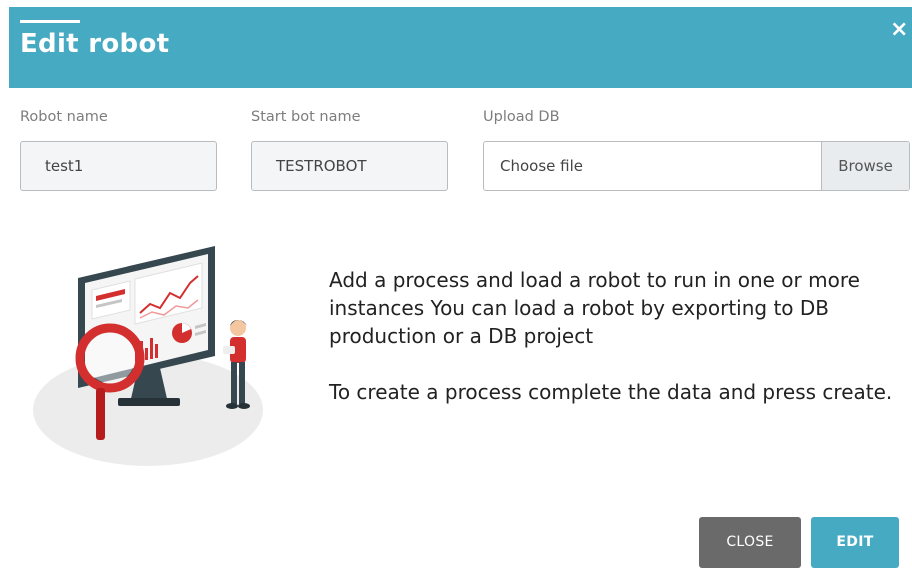 This screenshot has height=576, width=912. What do you see at coordinates (460, 47) in the screenshot?
I see `modal-header: Edit robot ×` at bounding box center [460, 47].